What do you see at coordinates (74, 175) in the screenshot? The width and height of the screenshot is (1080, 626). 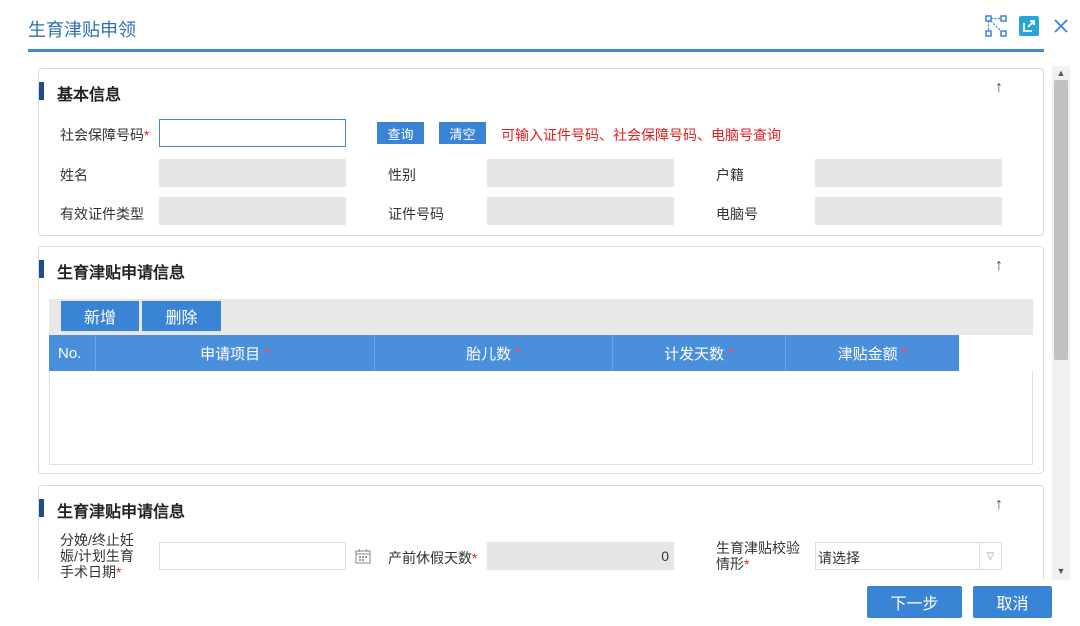 I see `name-label: 姓名` at bounding box center [74, 175].